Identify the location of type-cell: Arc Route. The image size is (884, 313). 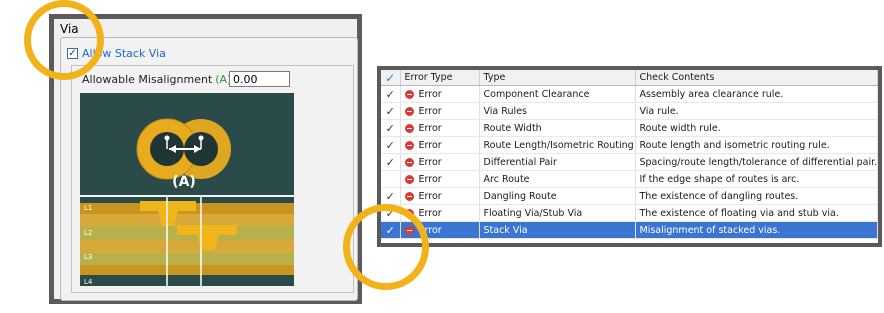
(557, 179).